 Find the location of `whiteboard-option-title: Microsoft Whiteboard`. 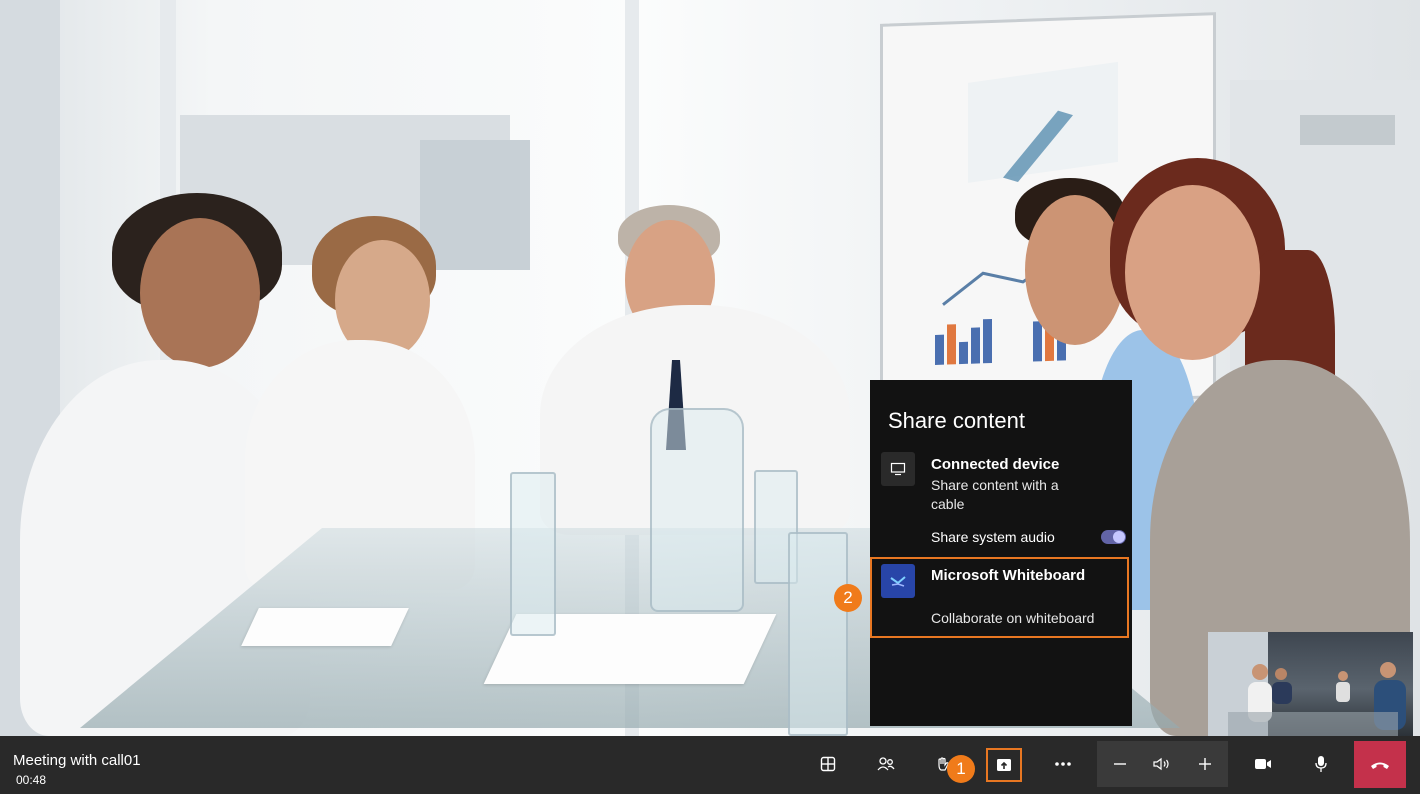

whiteboard-option-title: Microsoft Whiteboard is located at coordinates (1008, 575).